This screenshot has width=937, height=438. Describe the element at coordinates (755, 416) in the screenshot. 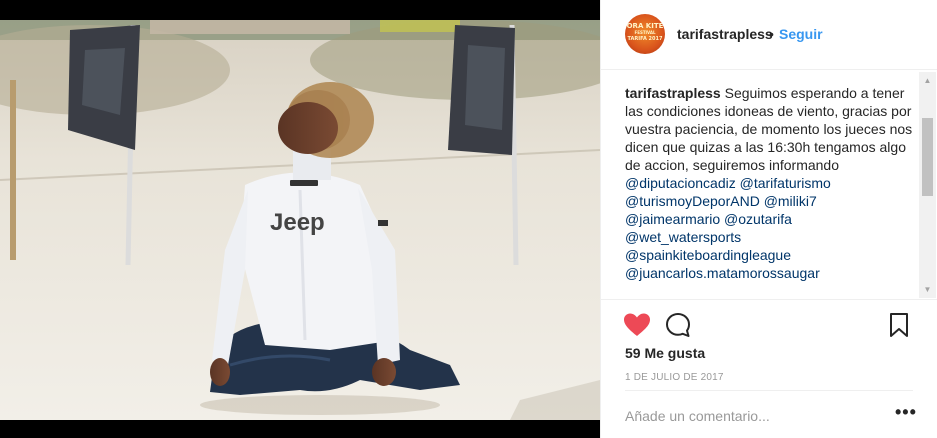

I see `add-comment-input` at that location.